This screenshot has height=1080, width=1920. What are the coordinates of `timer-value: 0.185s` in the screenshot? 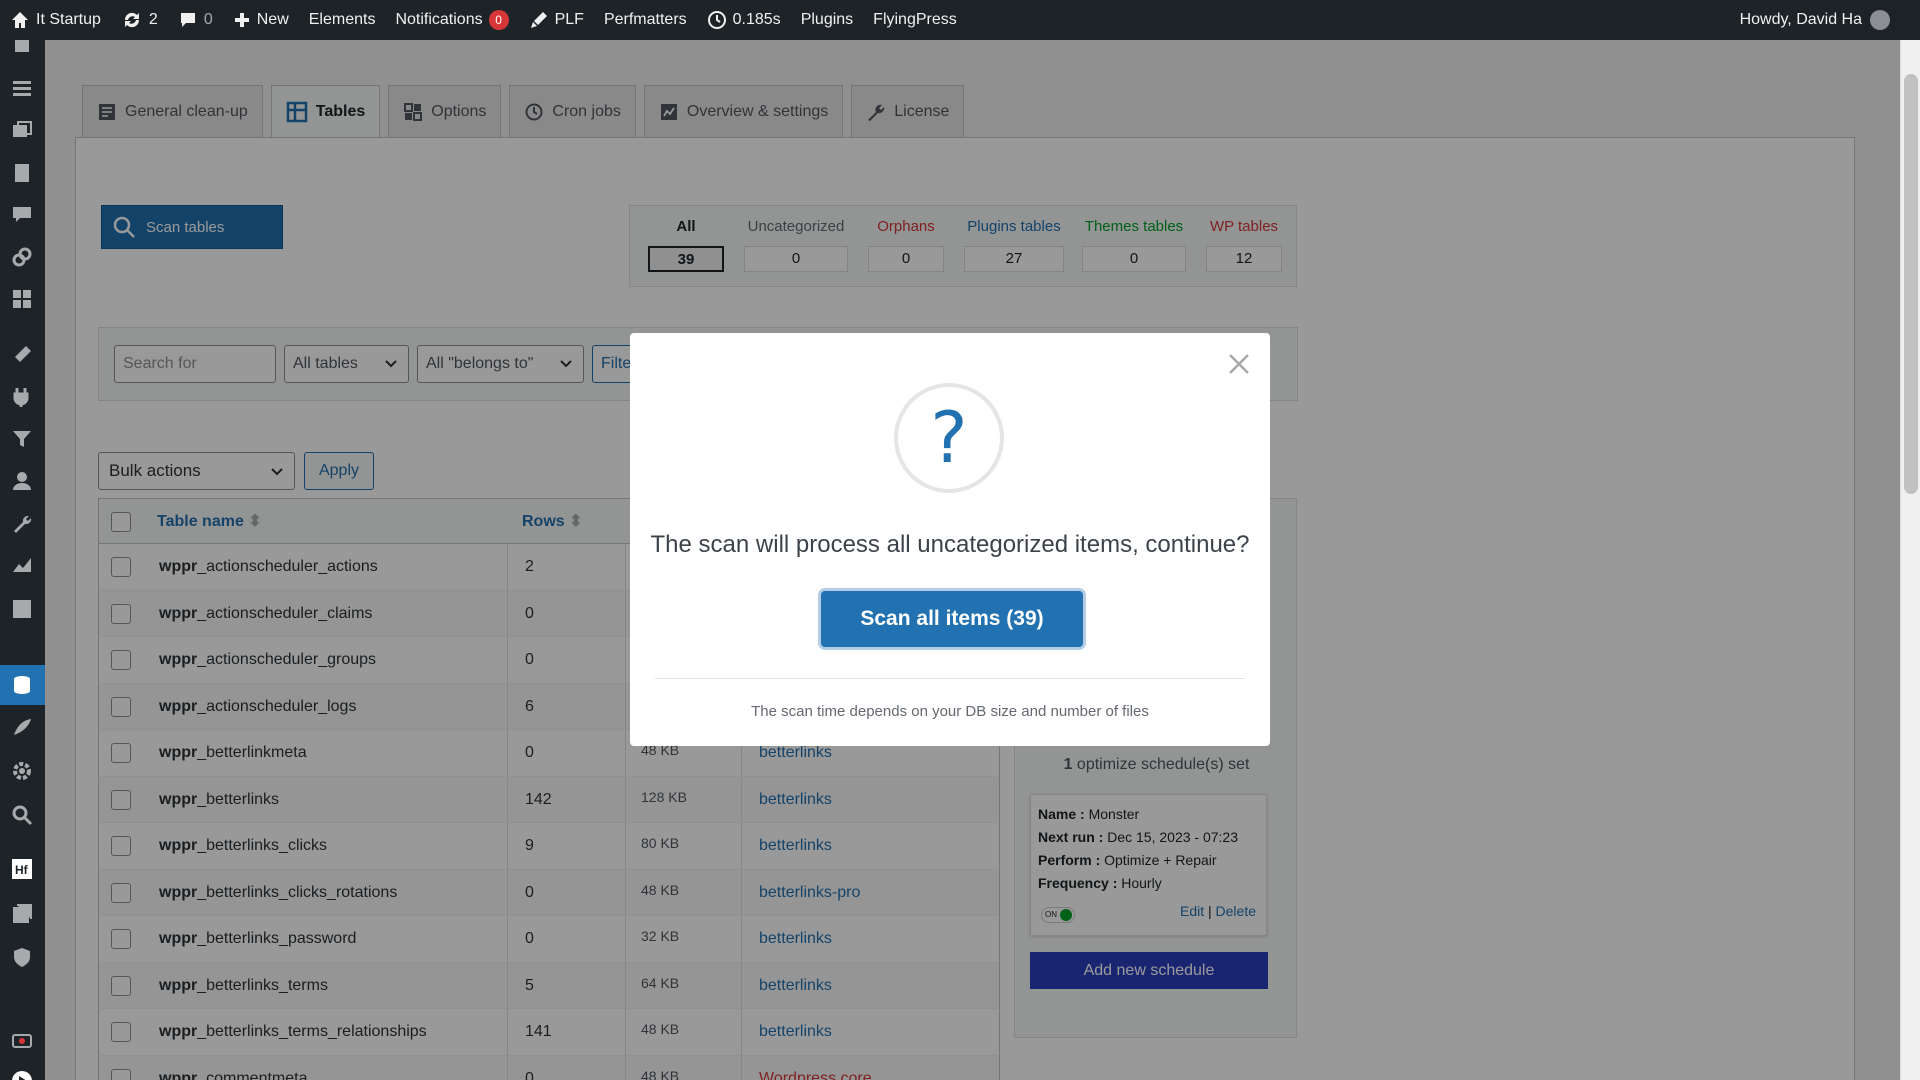 It's located at (756, 19).